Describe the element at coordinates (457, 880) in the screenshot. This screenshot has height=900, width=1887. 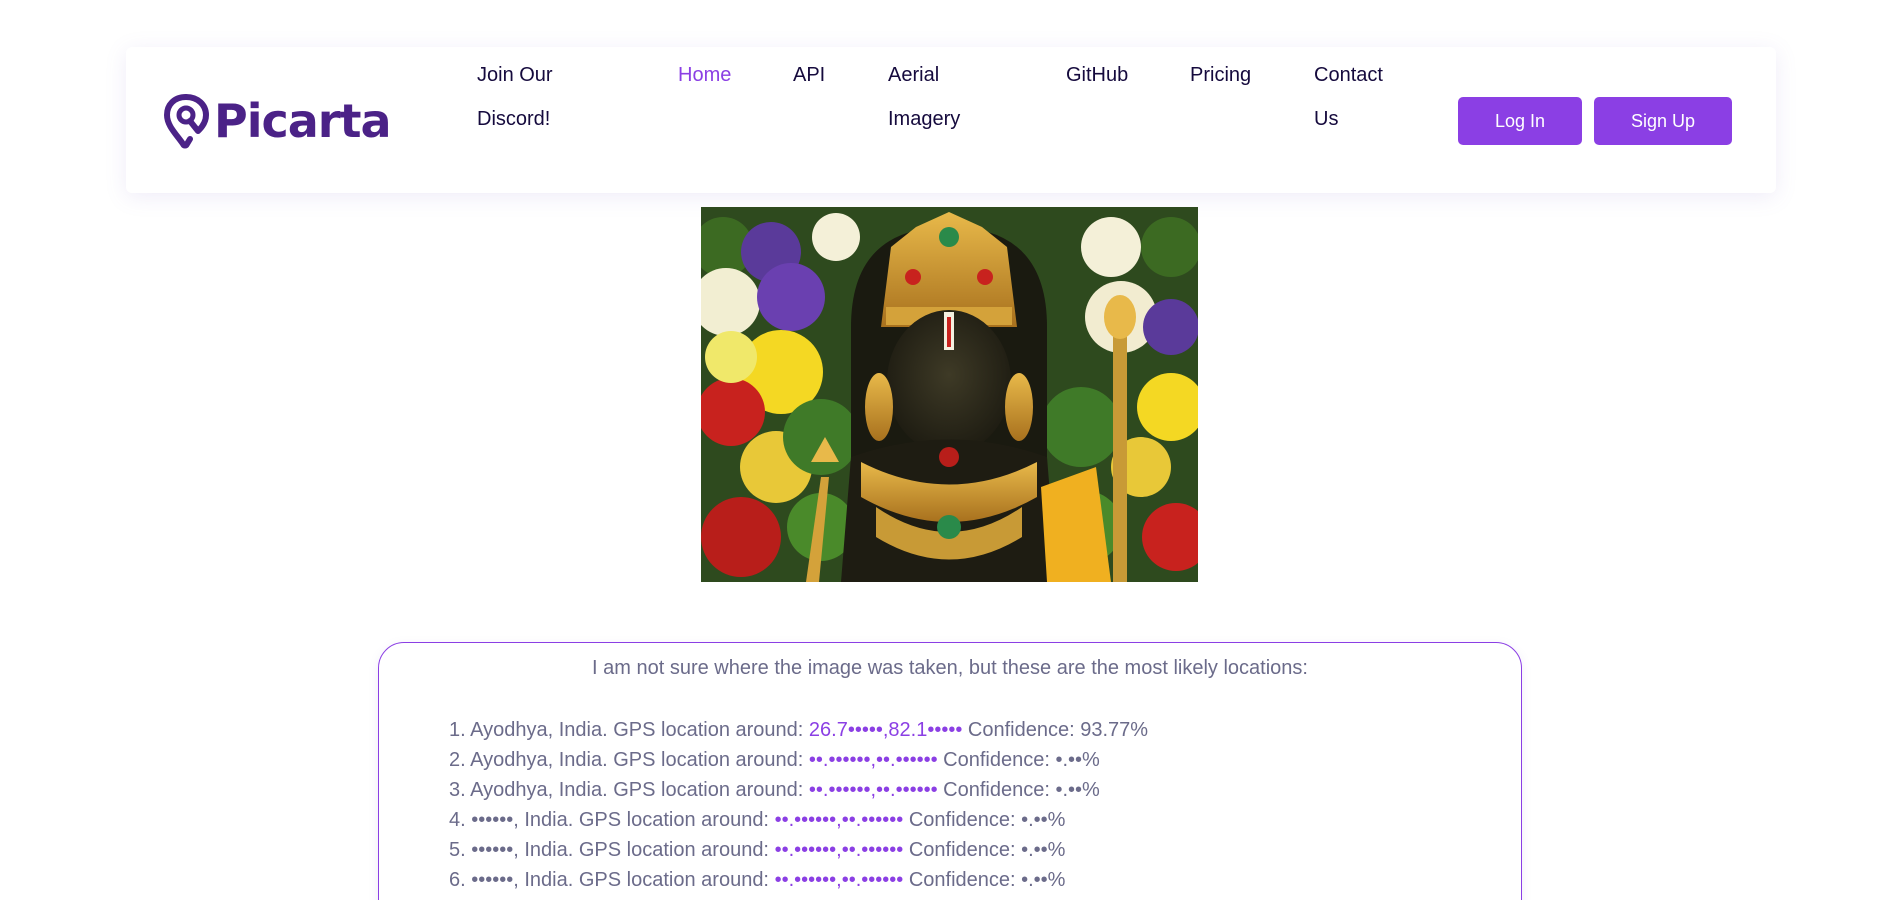
I see `result-number: 6.` at that location.